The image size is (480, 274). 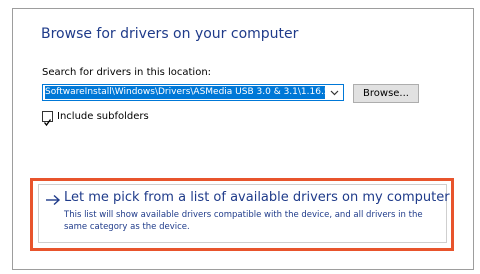 What do you see at coordinates (334, 92) in the screenshot?
I see `chevron-down-icon` at bounding box center [334, 92].